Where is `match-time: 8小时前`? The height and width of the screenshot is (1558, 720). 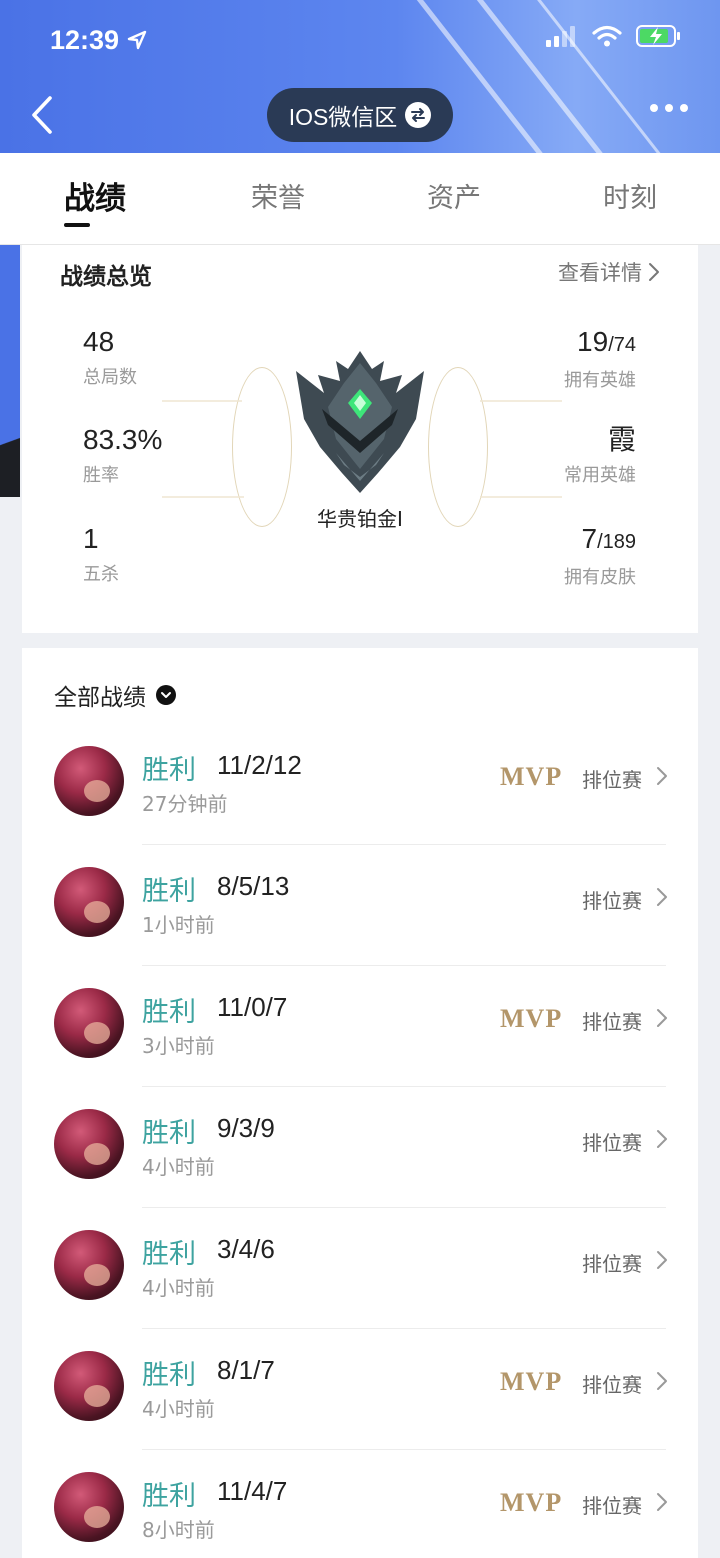 match-time: 8小时前 is located at coordinates (178, 1530).